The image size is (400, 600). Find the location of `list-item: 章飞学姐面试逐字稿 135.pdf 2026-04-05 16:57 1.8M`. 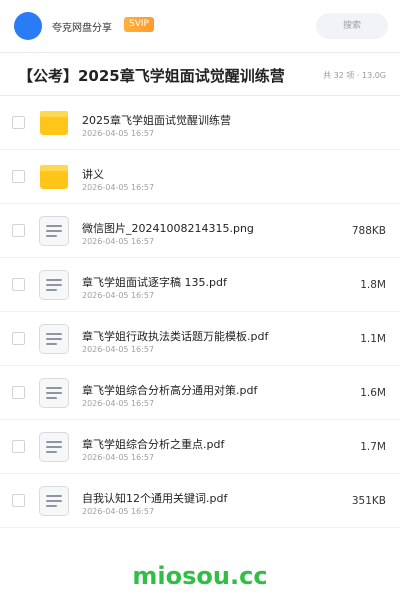

list-item: 章飞学姐面试逐字稿 135.pdf 2026-04-05 16:57 1.8M is located at coordinates (200, 285).